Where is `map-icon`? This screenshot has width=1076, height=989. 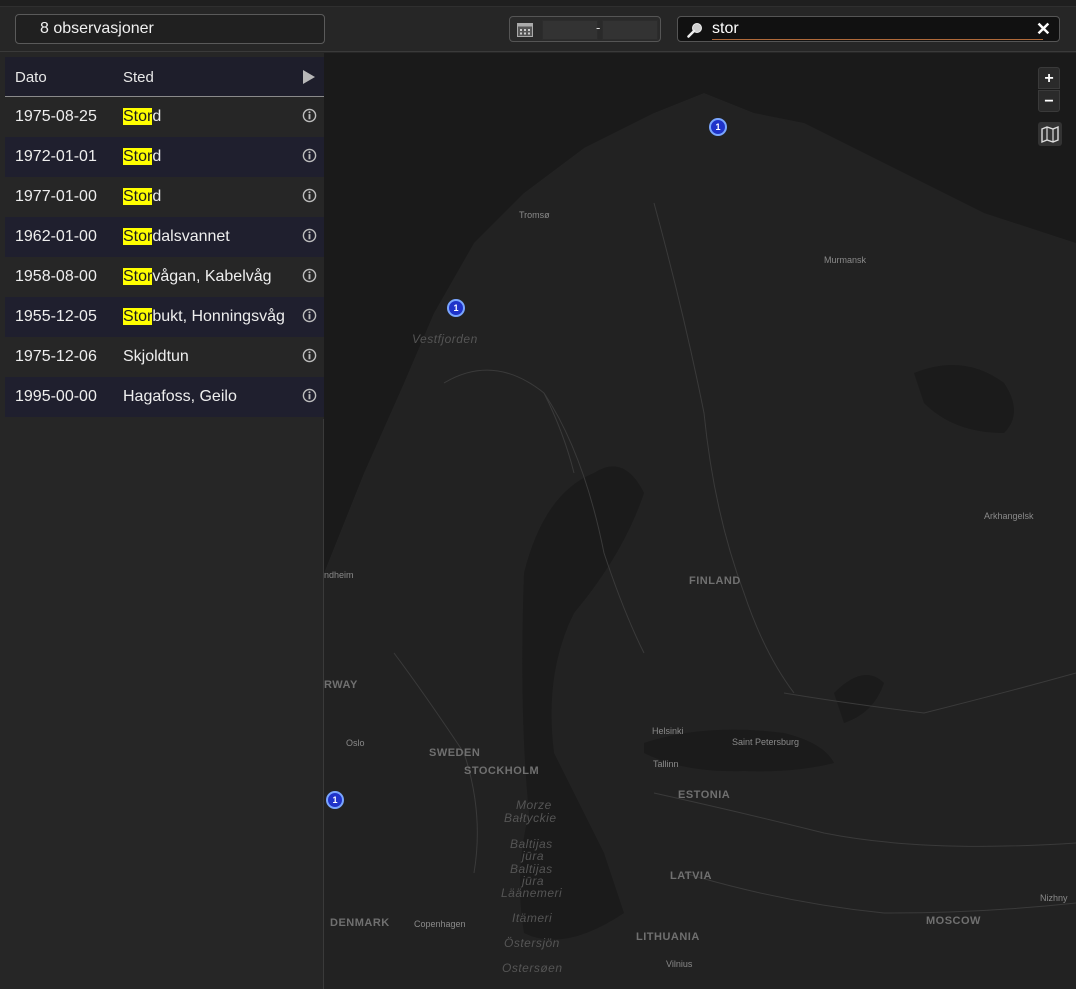 map-icon is located at coordinates (1050, 134).